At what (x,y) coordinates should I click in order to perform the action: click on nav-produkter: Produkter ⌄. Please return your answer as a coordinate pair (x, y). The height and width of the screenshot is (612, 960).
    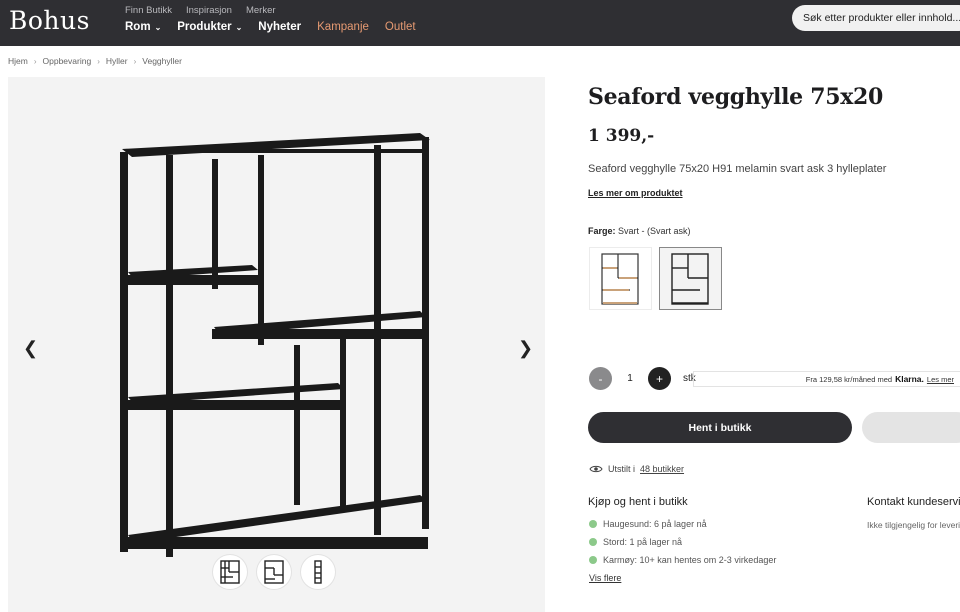
    Looking at the image, I should click on (209, 27).